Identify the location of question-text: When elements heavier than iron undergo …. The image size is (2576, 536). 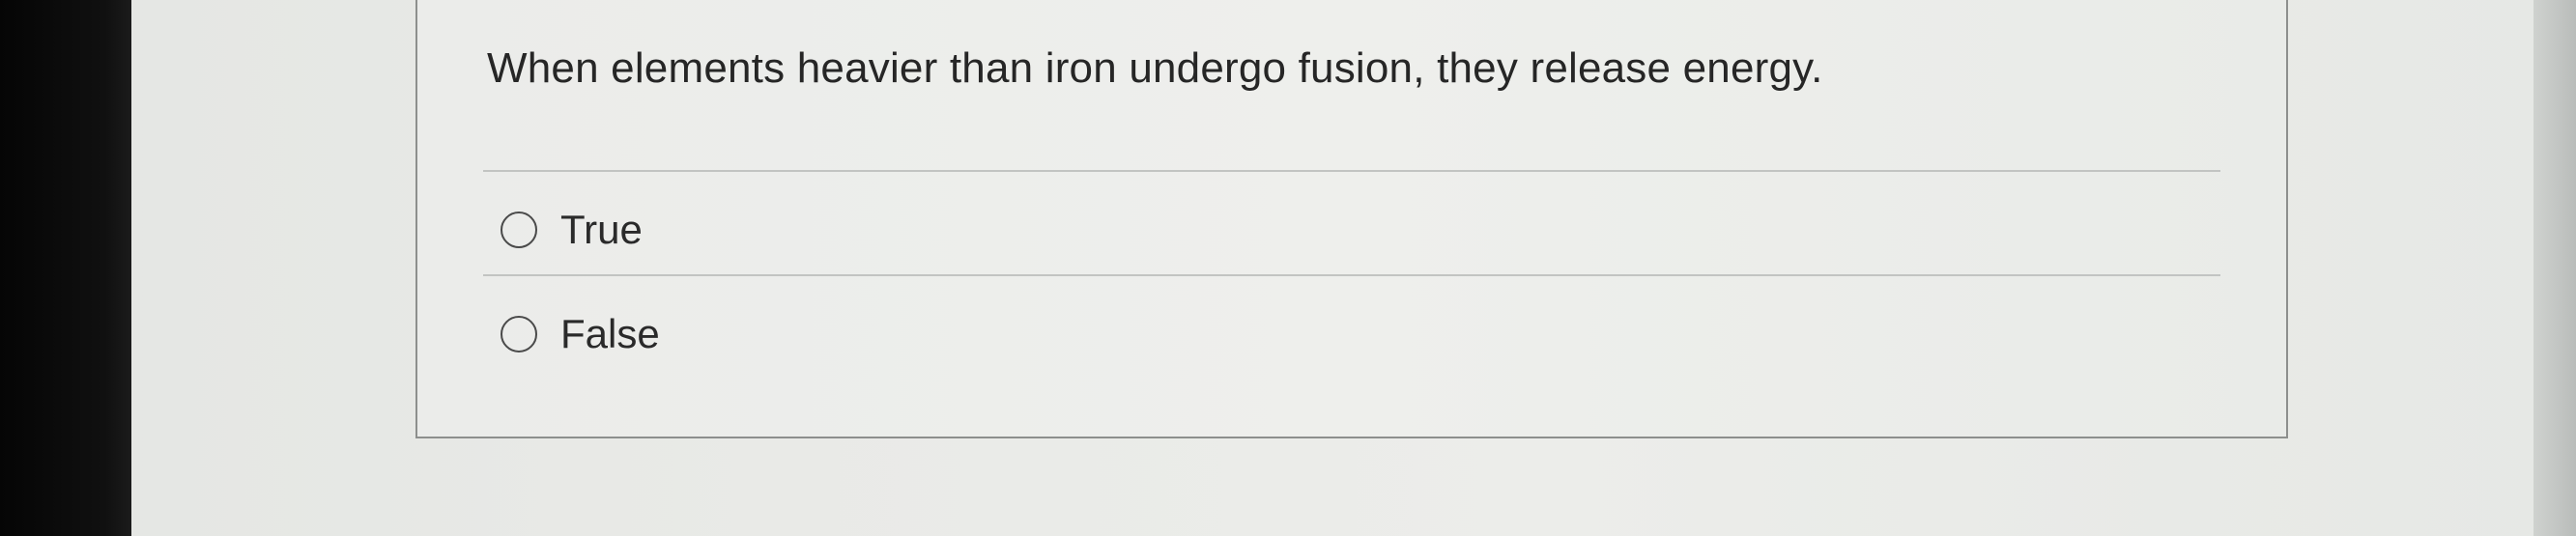
(1155, 68).